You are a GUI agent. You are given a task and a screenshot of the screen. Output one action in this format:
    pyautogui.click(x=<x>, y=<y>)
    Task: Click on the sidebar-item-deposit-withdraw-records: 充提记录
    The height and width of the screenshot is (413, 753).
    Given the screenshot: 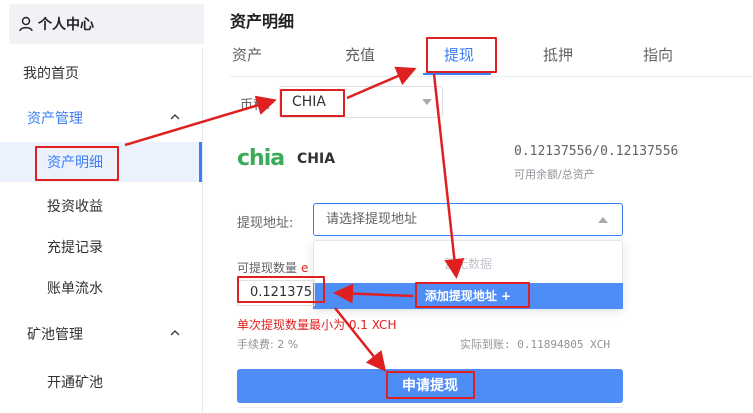 What is the action you would take?
    pyautogui.click(x=101, y=247)
    